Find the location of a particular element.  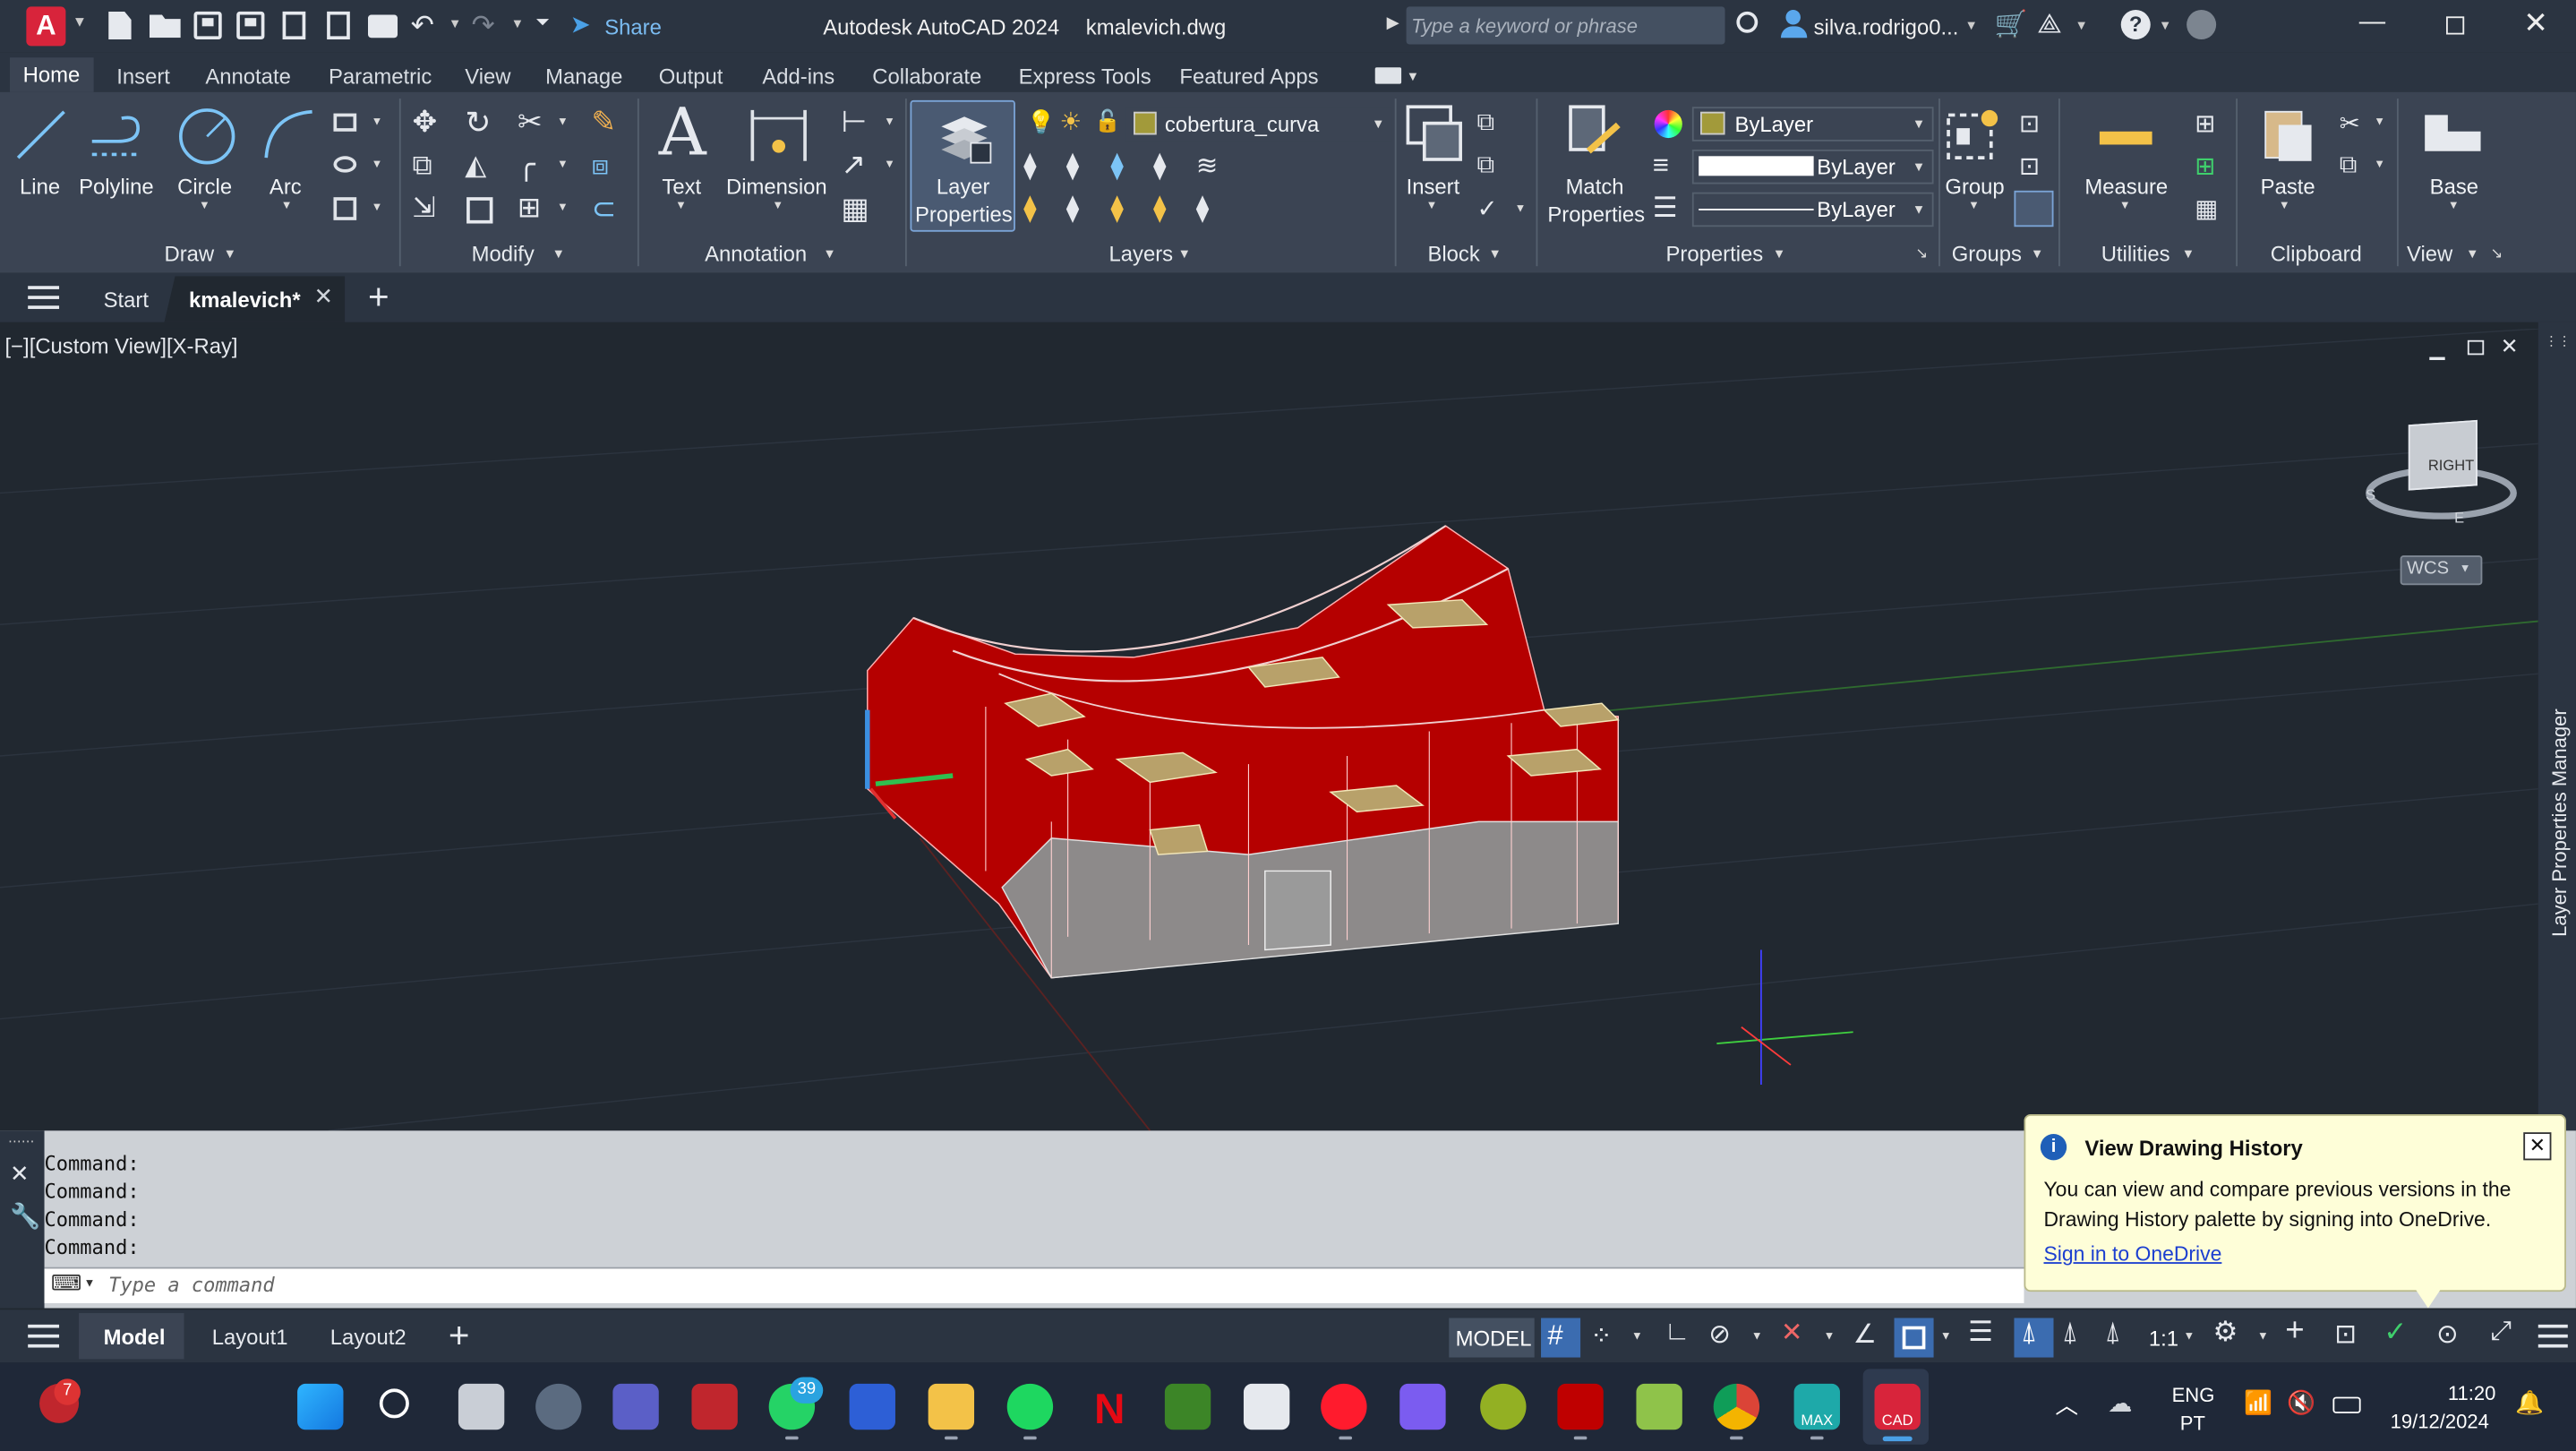

language-line-2: PT is located at coordinates (2192, 1423).